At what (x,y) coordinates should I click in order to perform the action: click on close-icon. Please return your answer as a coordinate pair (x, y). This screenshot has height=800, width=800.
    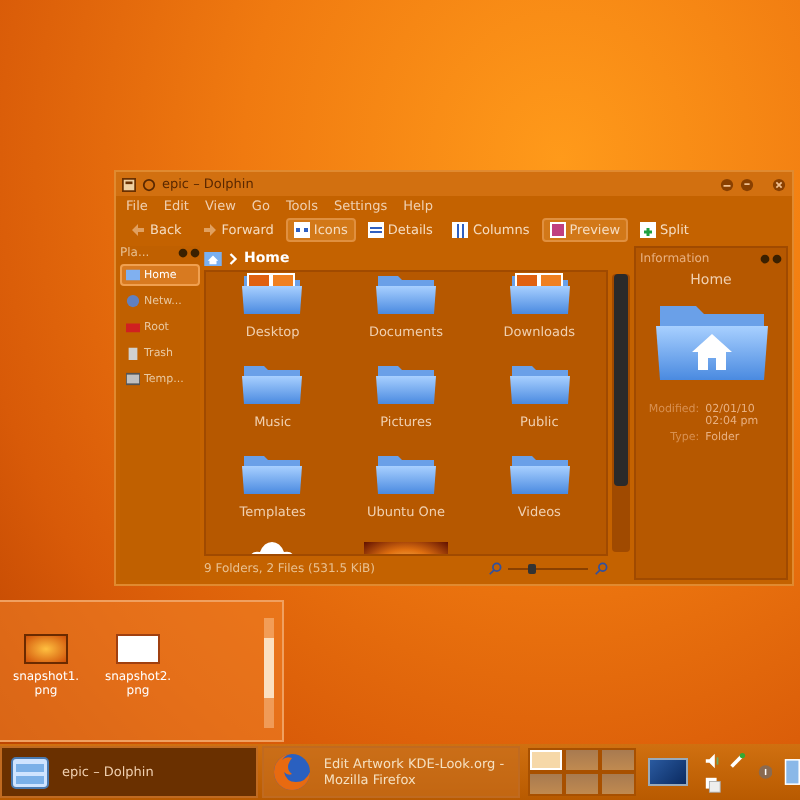
    Looking at the image, I should click on (779, 184).